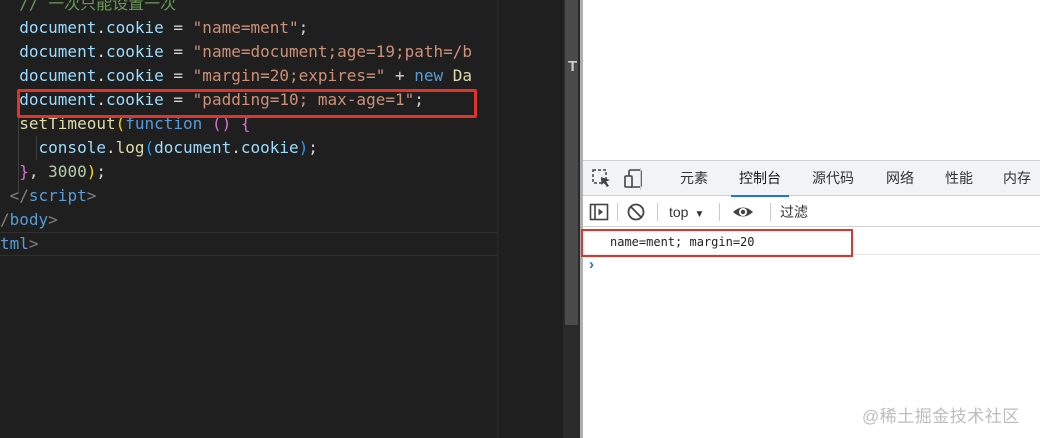  What do you see at coordinates (248, 172) in the screenshot?
I see `code-line: }, 3000);` at bounding box center [248, 172].